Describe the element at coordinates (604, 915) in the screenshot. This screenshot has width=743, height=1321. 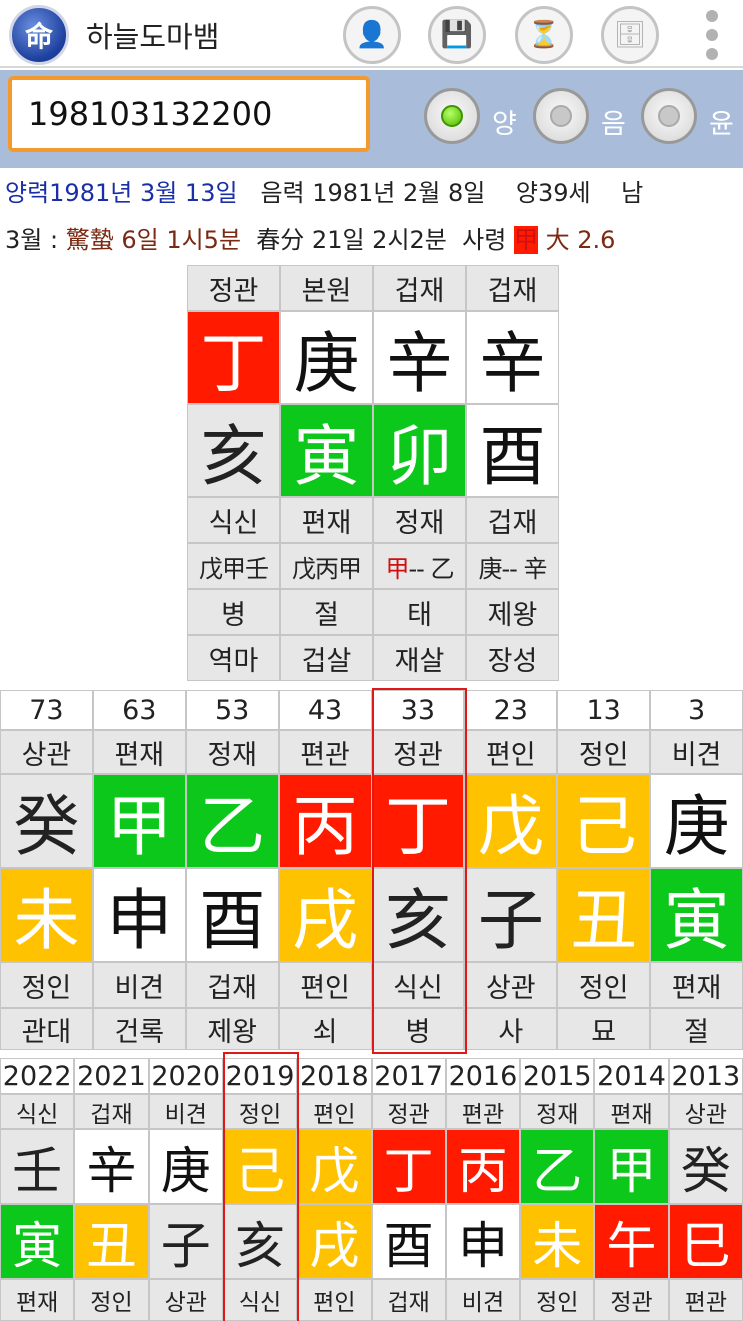
I see `daeun-branch-char: 丑` at that location.